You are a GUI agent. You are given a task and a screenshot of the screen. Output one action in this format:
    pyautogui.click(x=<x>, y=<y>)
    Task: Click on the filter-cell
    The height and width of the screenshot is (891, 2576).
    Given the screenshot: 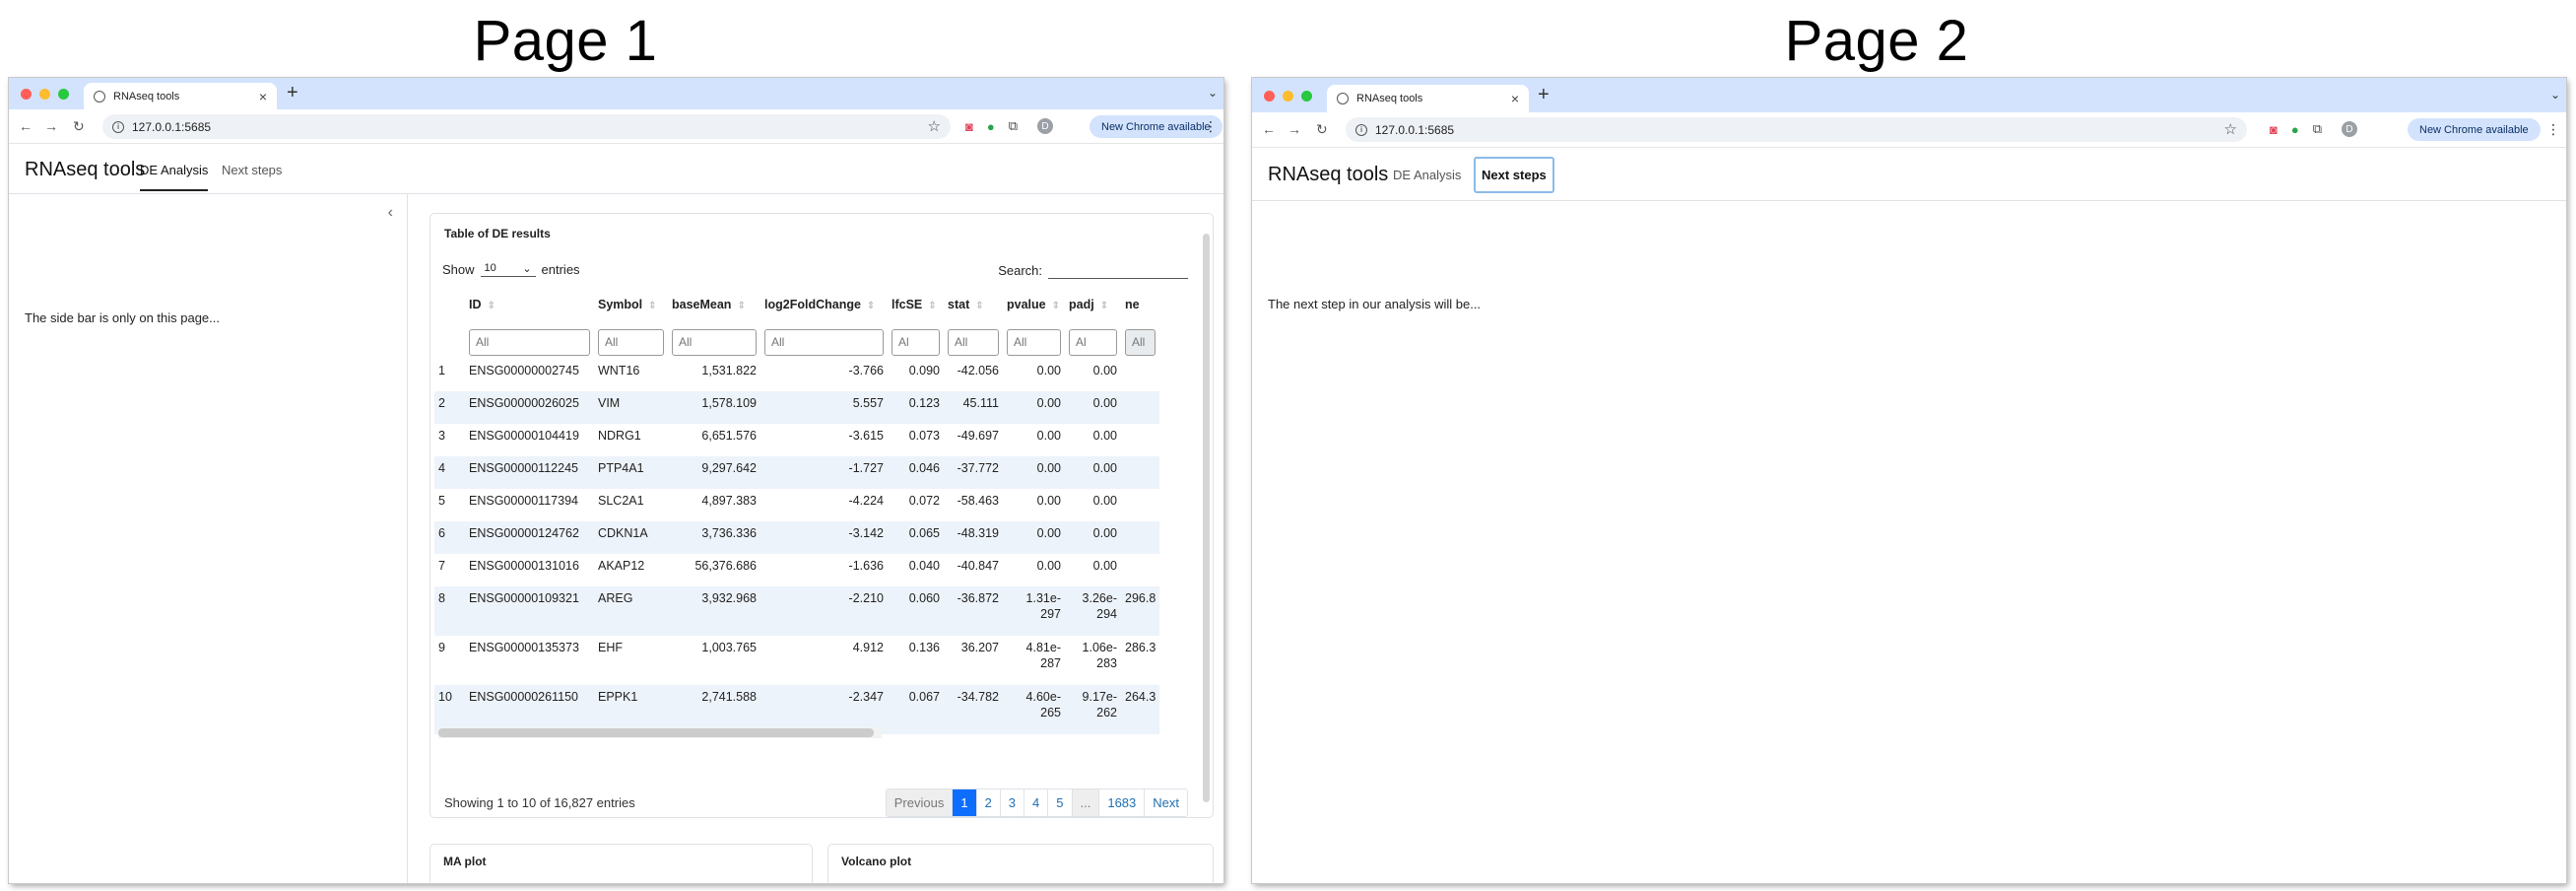 What is the action you would take?
    pyautogui.click(x=1034, y=342)
    